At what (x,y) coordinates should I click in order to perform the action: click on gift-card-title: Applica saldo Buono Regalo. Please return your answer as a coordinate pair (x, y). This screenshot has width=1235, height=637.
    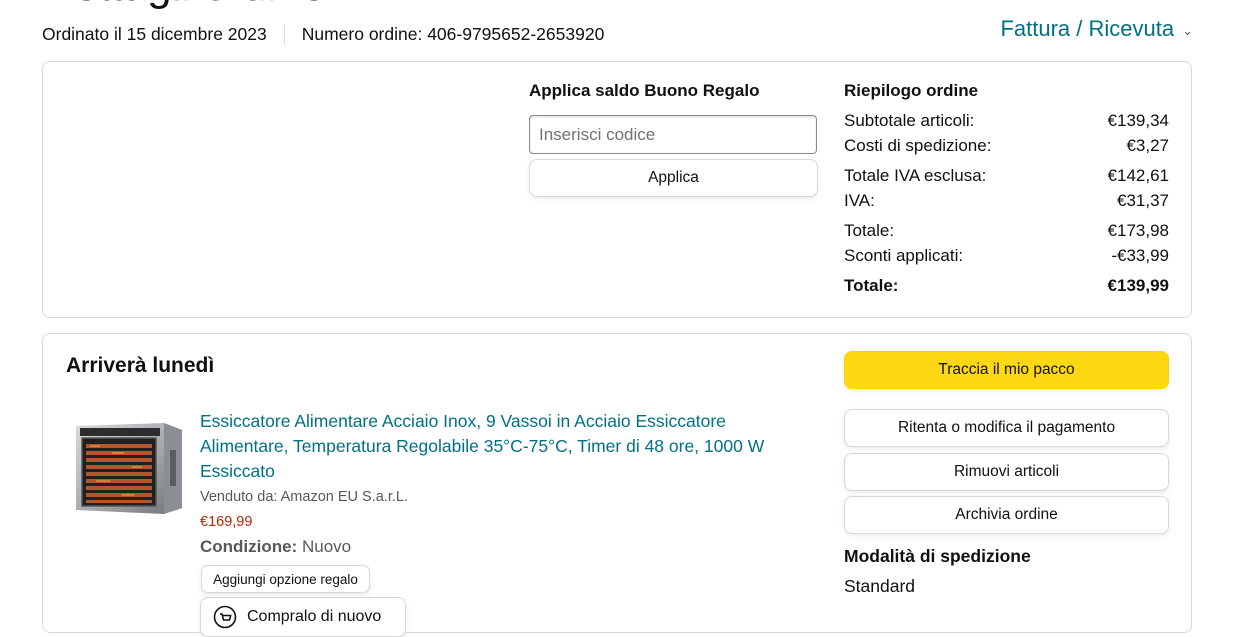
    Looking at the image, I should click on (644, 90).